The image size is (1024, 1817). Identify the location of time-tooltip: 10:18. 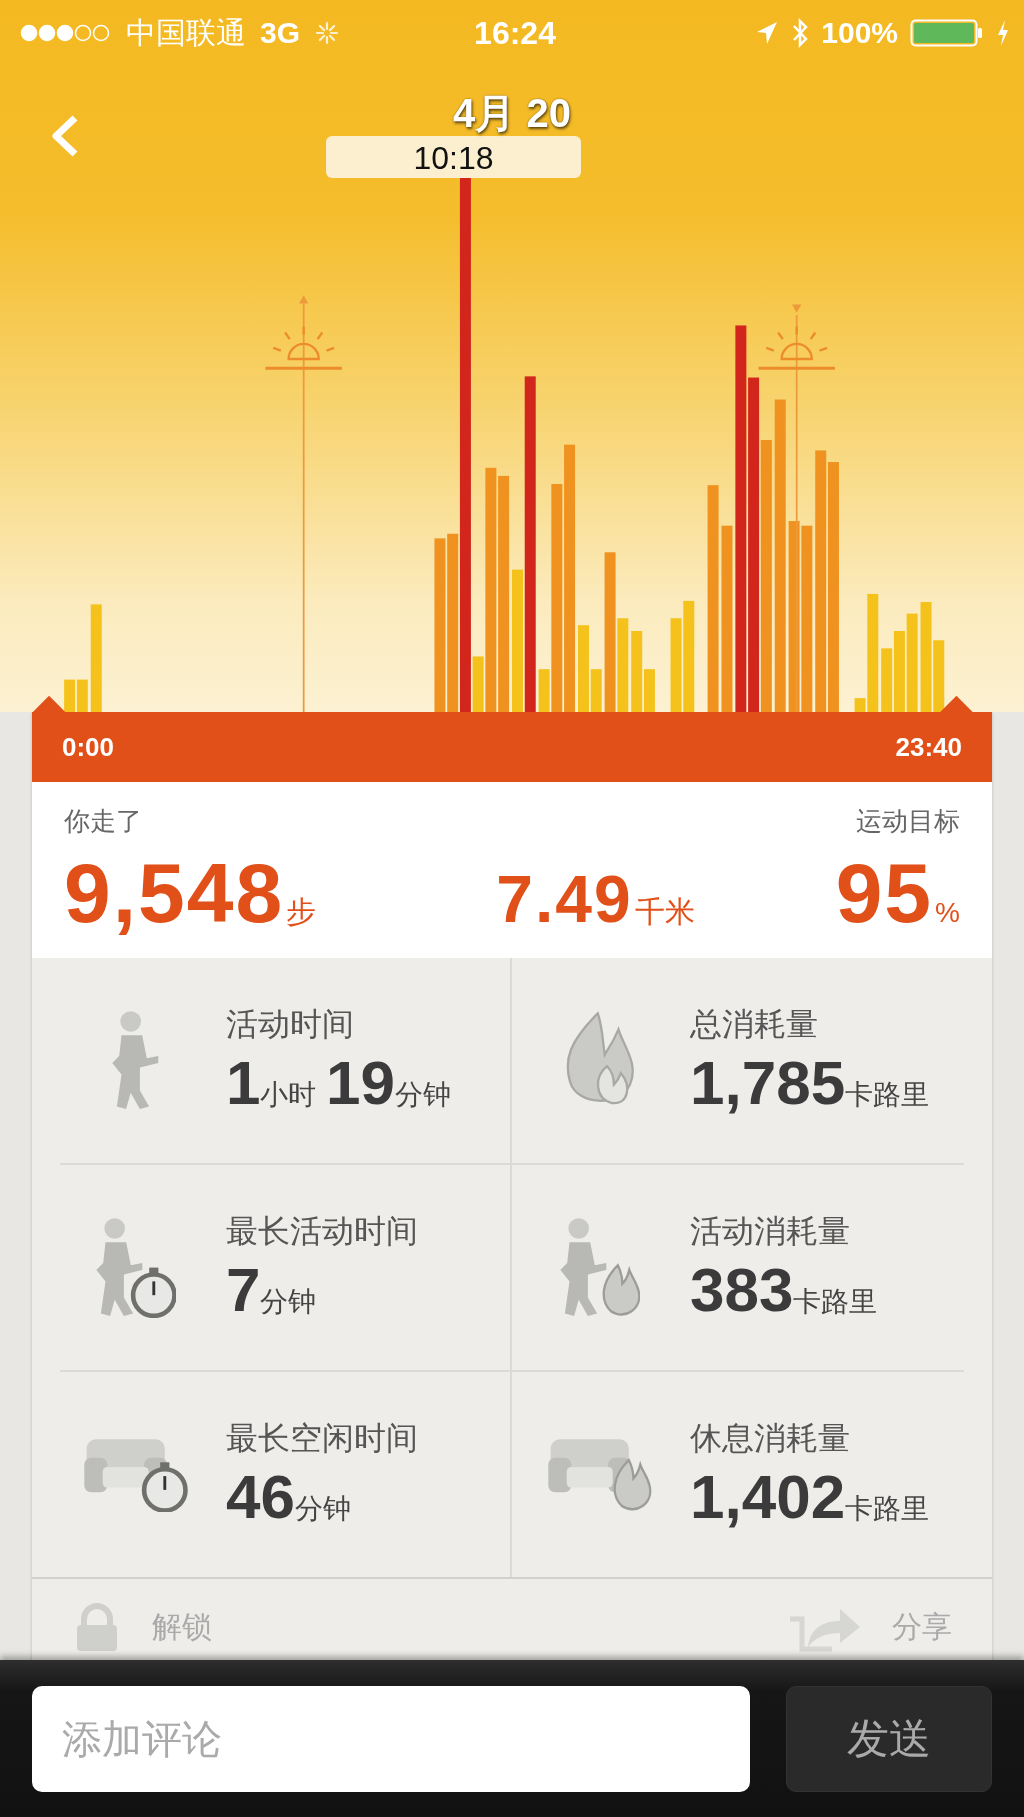
(453, 157).